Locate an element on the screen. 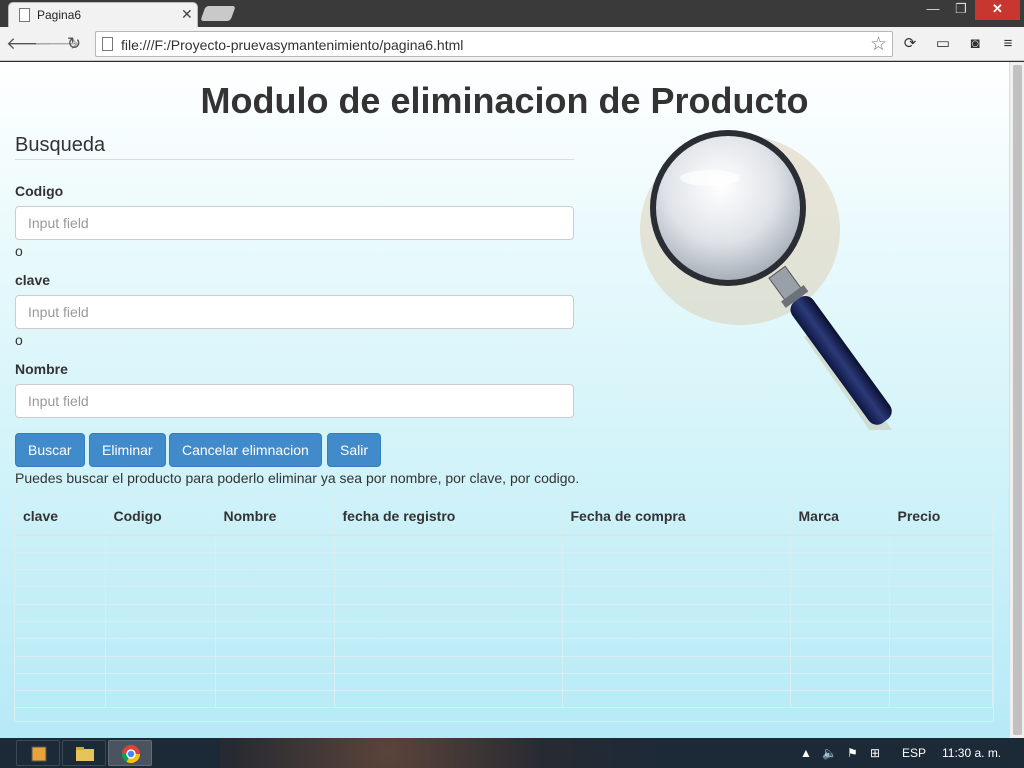 The height and width of the screenshot is (768, 1024). network-icon: ⊞ is located at coordinates (875, 753).